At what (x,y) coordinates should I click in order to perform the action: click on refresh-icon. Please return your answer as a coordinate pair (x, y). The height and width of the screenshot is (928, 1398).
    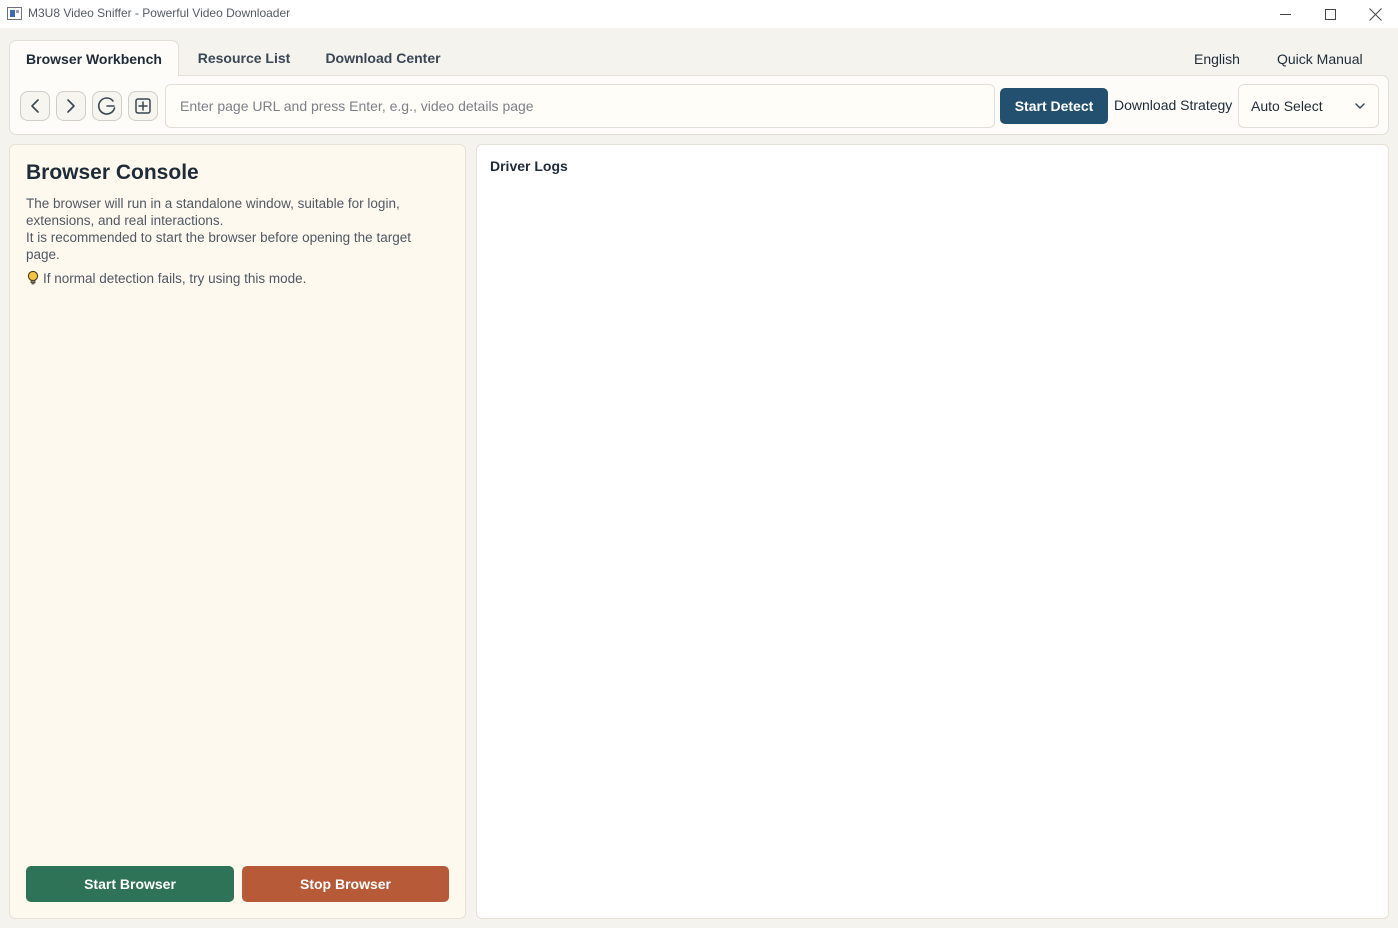
    Looking at the image, I should click on (106, 106).